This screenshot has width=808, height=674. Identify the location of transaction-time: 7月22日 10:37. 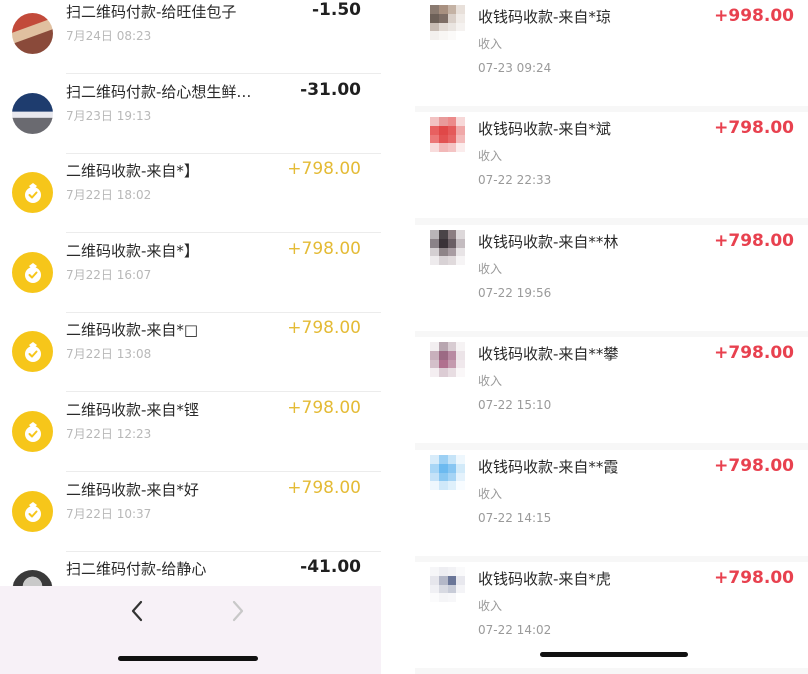
(109, 514).